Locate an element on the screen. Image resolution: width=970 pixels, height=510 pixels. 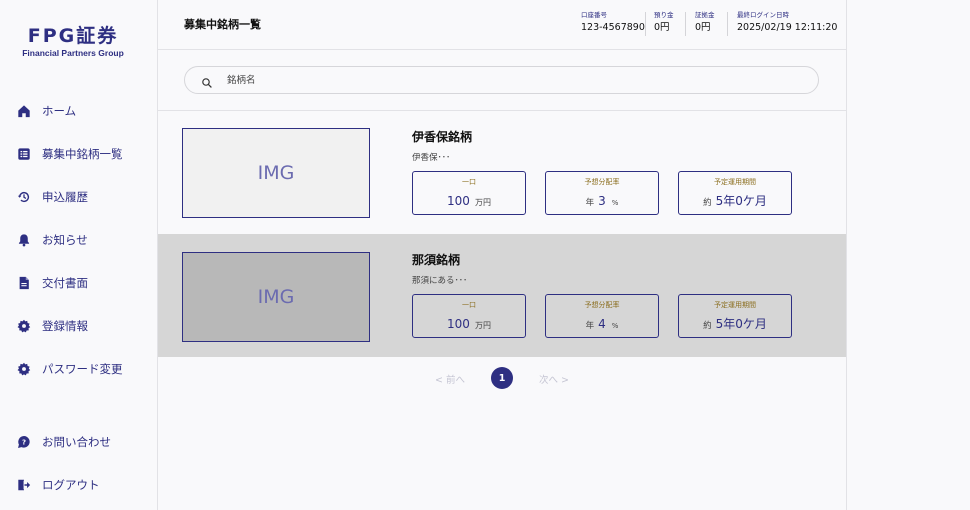
search-input is located at coordinates (507, 80).